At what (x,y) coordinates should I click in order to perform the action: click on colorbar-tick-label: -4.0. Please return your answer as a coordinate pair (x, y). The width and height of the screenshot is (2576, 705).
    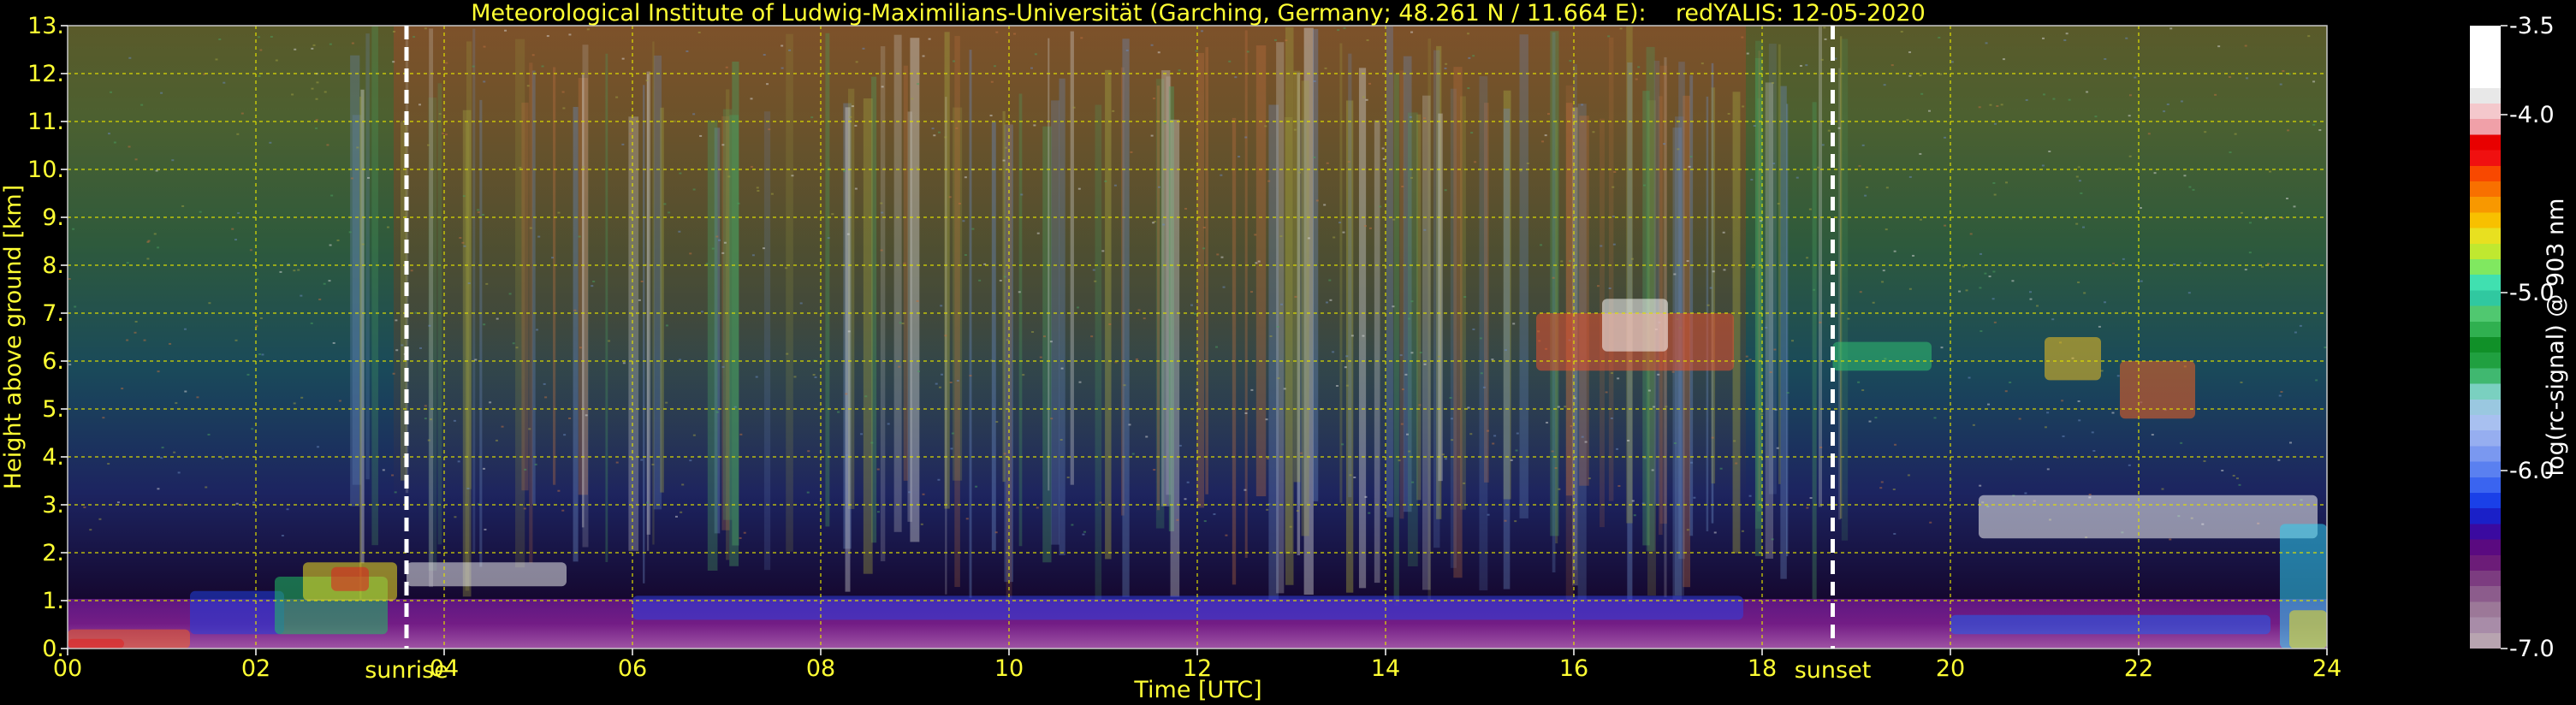
    Looking at the image, I should click on (2532, 115).